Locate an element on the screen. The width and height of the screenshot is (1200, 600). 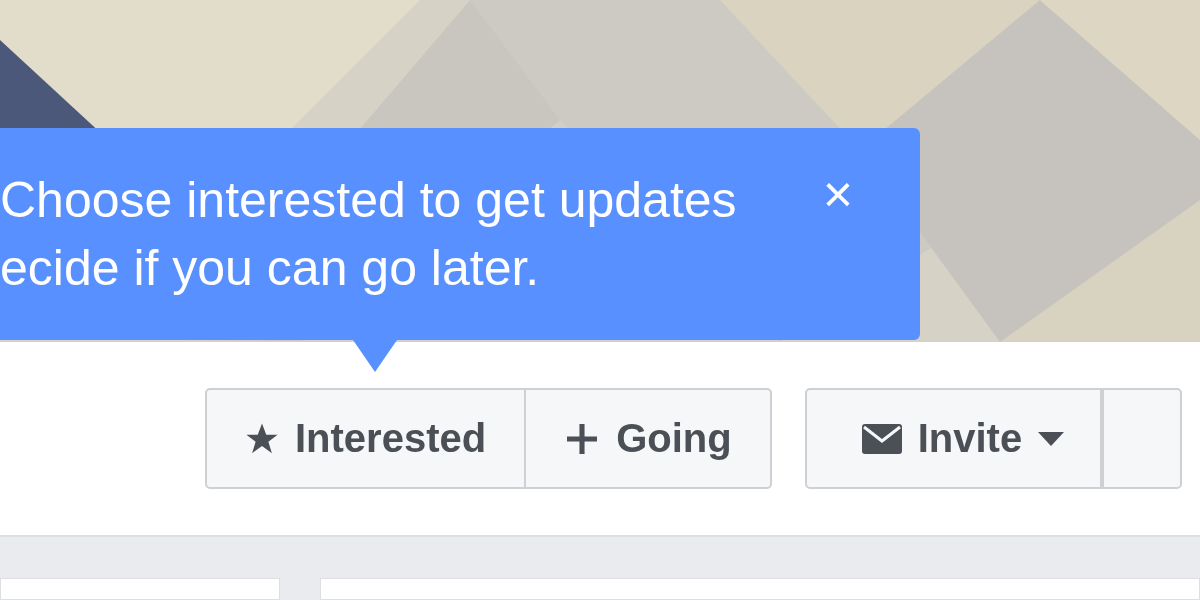
caret-icon is located at coordinates (1051, 438).